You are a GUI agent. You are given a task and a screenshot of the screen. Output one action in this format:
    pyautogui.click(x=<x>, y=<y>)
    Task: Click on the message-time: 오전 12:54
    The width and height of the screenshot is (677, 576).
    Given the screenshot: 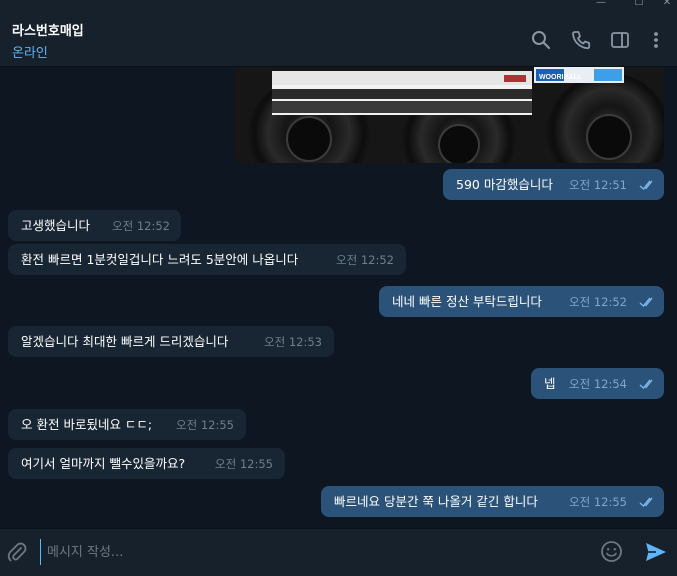 What is the action you would take?
    pyautogui.click(x=598, y=384)
    